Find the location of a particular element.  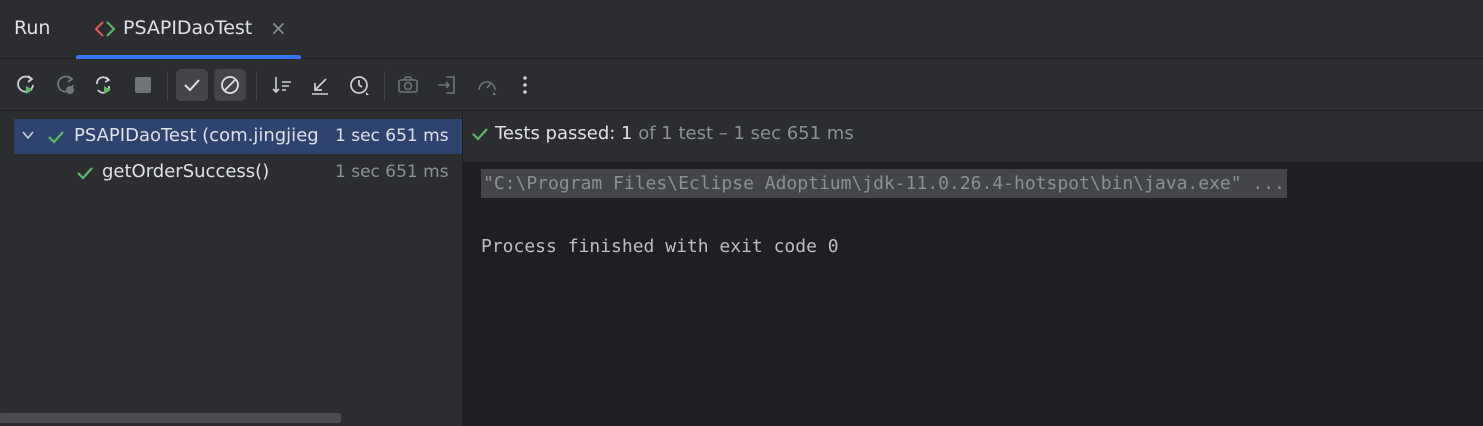

history-icon is located at coordinates (359, 85).